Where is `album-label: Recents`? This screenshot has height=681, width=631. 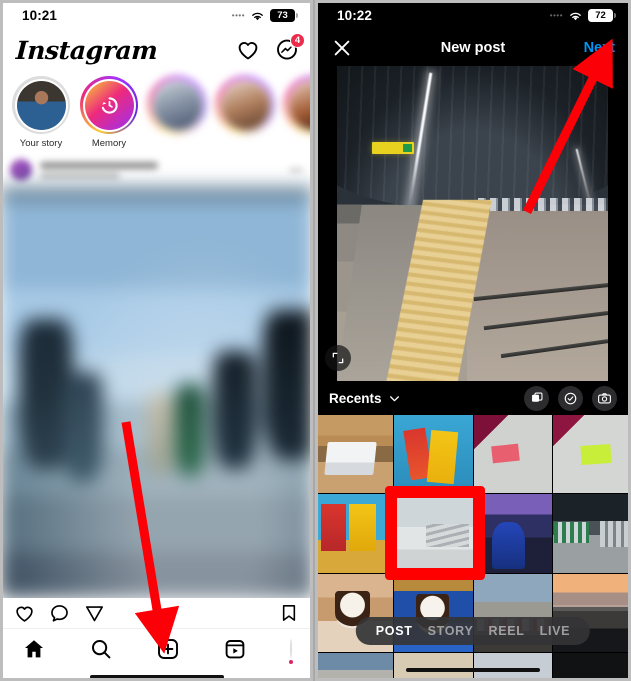
album-label: Recents is located at coordinates (355, 398).